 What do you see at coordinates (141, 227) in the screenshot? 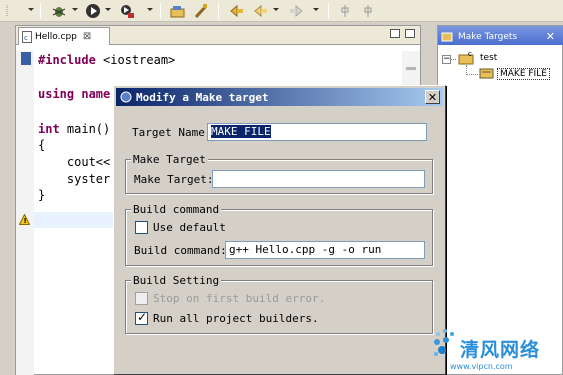
I see `use-default-checkbox` at bounding box center [141, 227].